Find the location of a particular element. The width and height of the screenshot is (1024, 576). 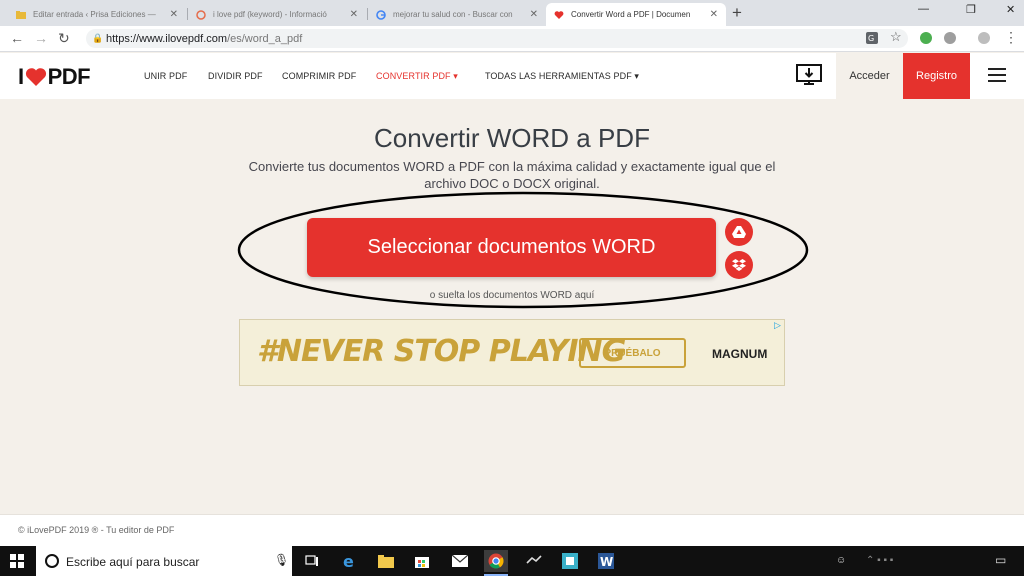

profile-avatar-icon is located at coordinates (984, 38).